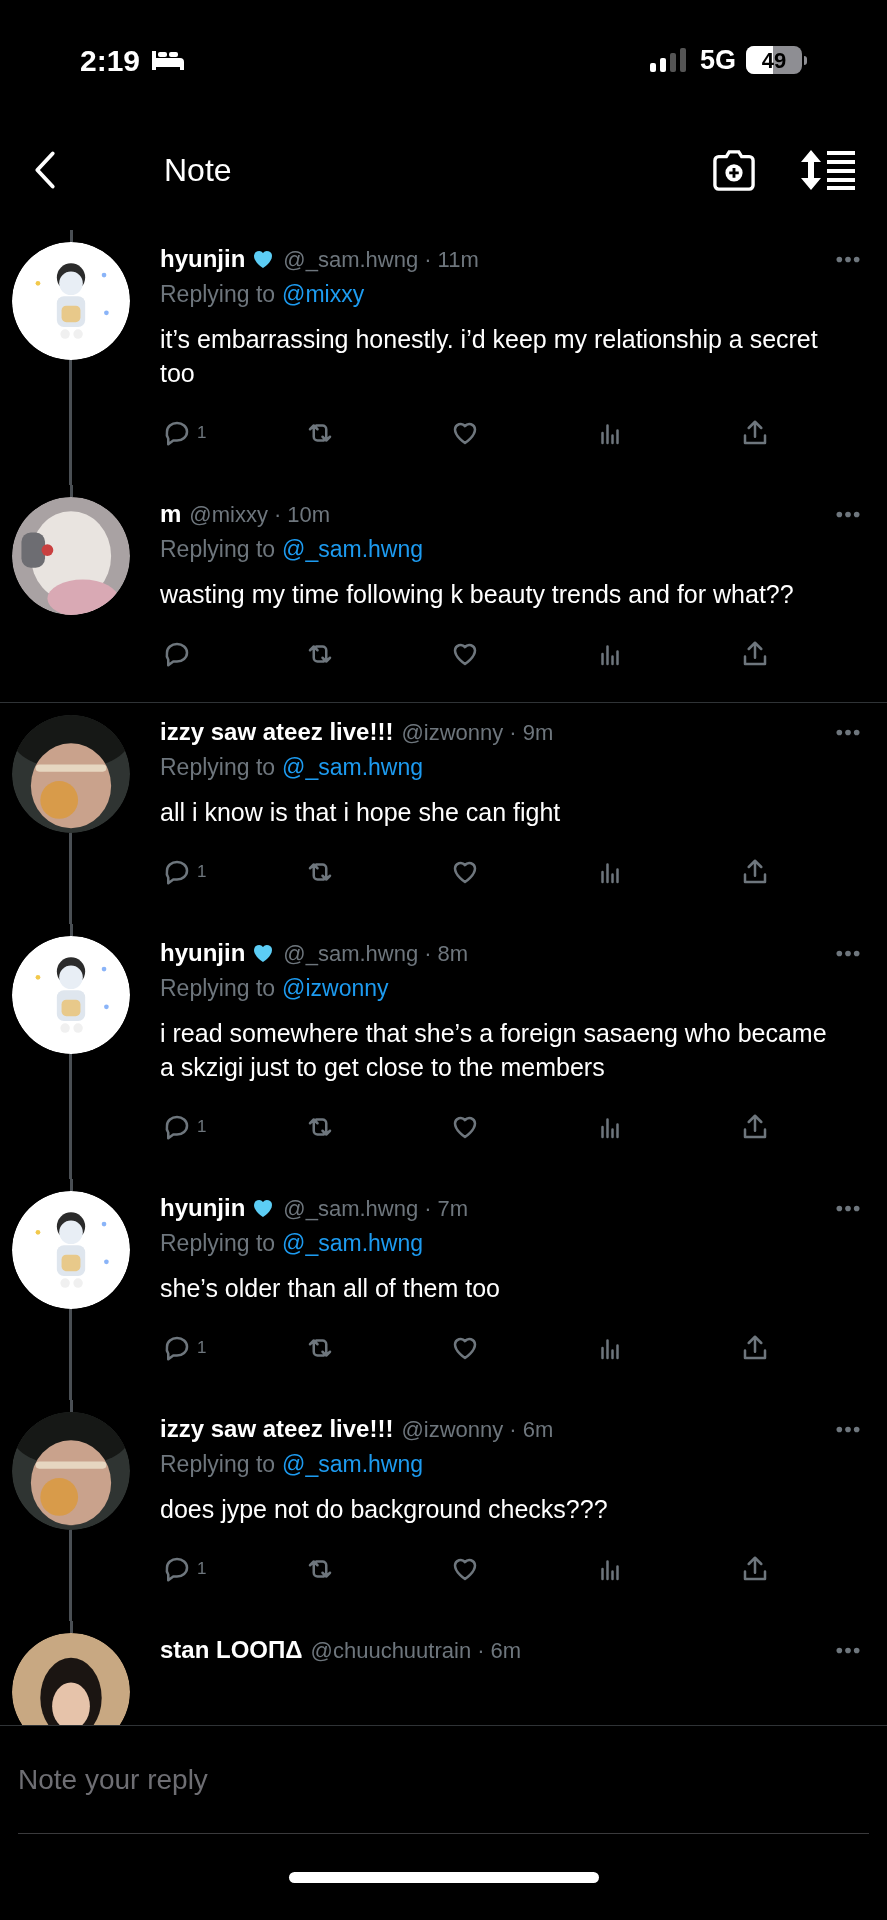 The height and width of the screenshot is (1920, 887). What do you see at coordinates (384, 1509) in the screenshot?
I see `tweet-text: does jype not do background checks???` at bounding box center [384, 1509].